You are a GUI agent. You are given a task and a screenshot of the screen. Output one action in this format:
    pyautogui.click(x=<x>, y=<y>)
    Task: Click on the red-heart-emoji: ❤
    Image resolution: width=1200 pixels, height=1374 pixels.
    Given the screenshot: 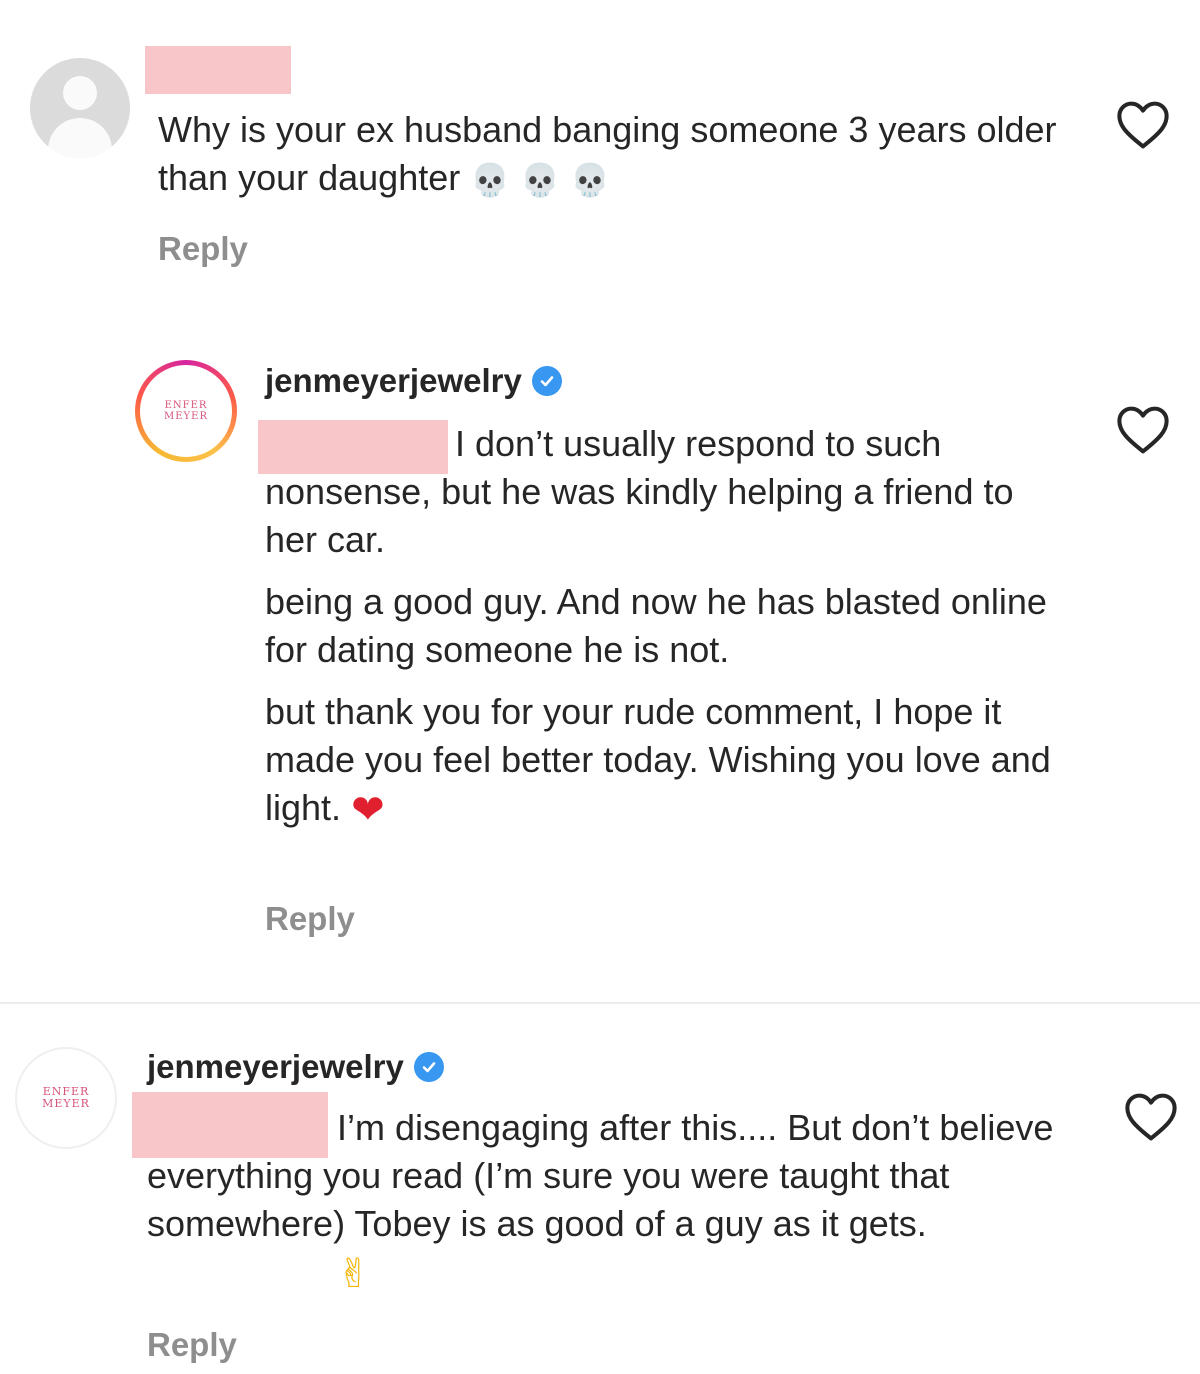 What is the action you would take?
    pyautogui.click(x=368, y=810)
    